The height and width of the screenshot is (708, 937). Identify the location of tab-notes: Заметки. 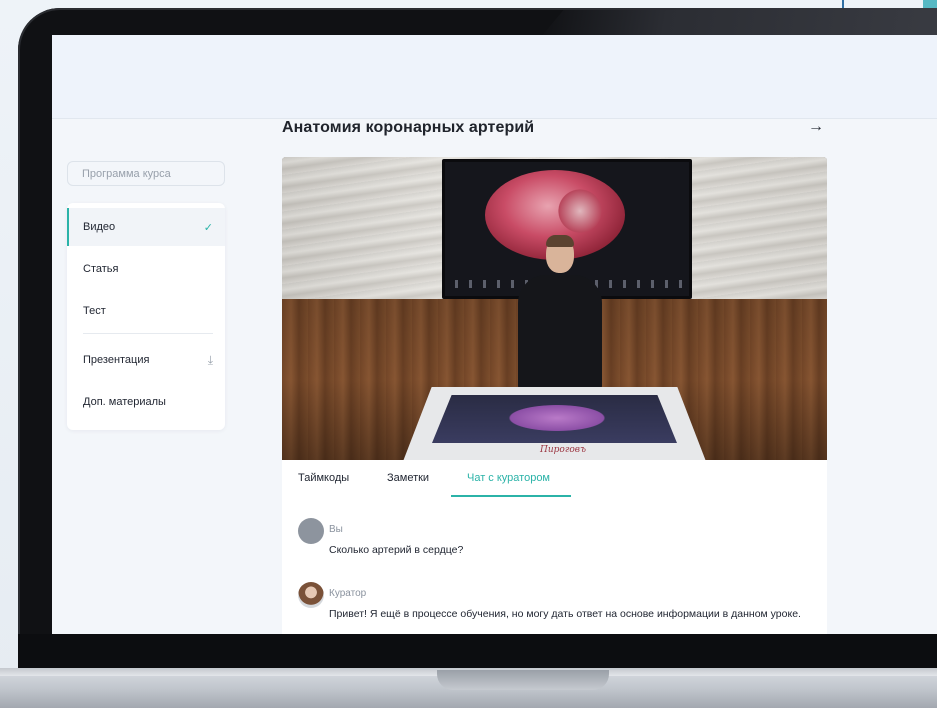
(408, 478).